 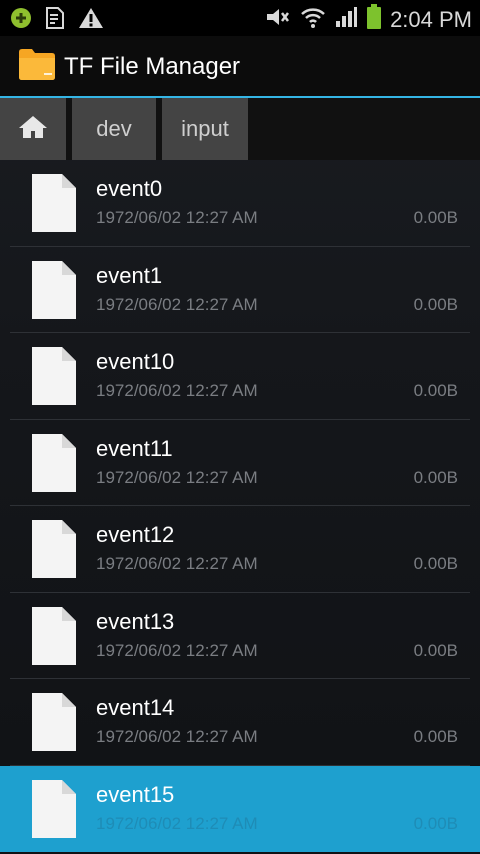 What do you see at coordinates (152, 66) in the screenshot?
I see `app-title: TF File Manager` at bounding box center [152, 66].